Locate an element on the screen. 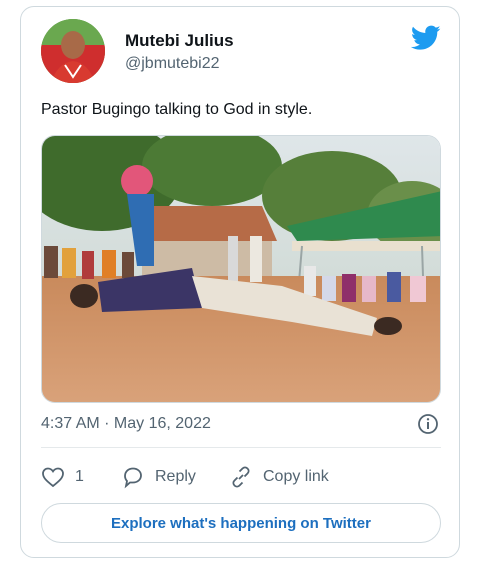 This screenshot has height=563, width=480. like-count: 1 is located at coordinates (79, 476).